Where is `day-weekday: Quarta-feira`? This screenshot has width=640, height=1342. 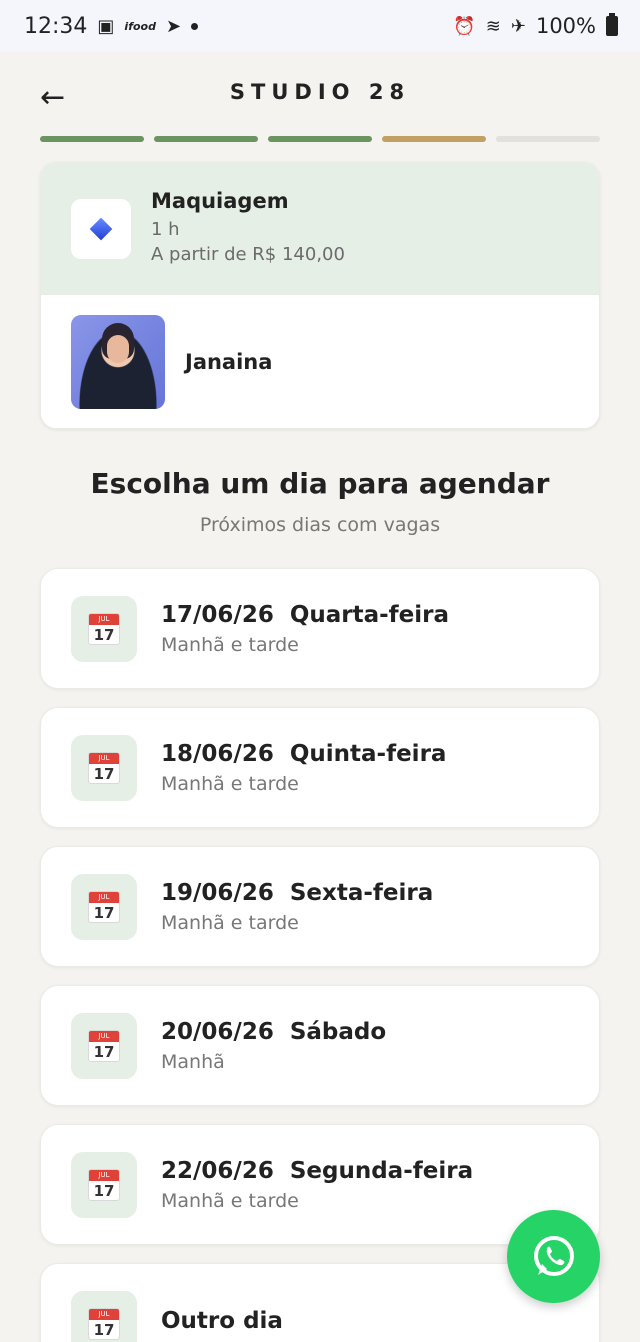
day-weekday: Quarta-feira is located at coordinates (369, 614).